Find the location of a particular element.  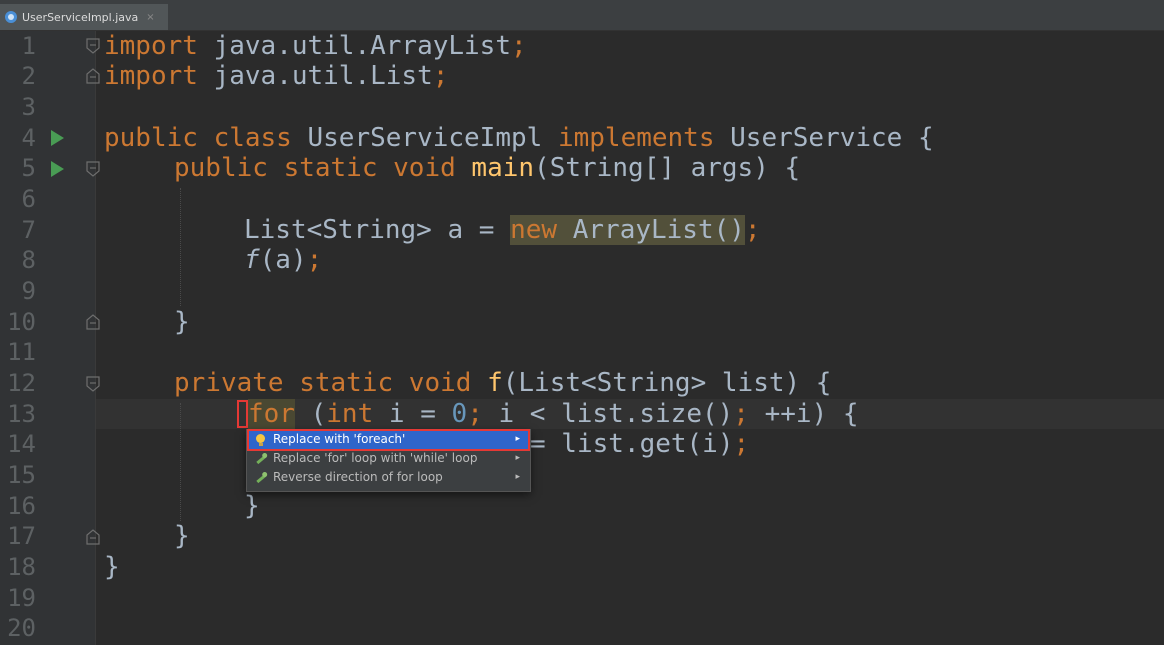

line-number: 19 is located at coordinates (21, 598).